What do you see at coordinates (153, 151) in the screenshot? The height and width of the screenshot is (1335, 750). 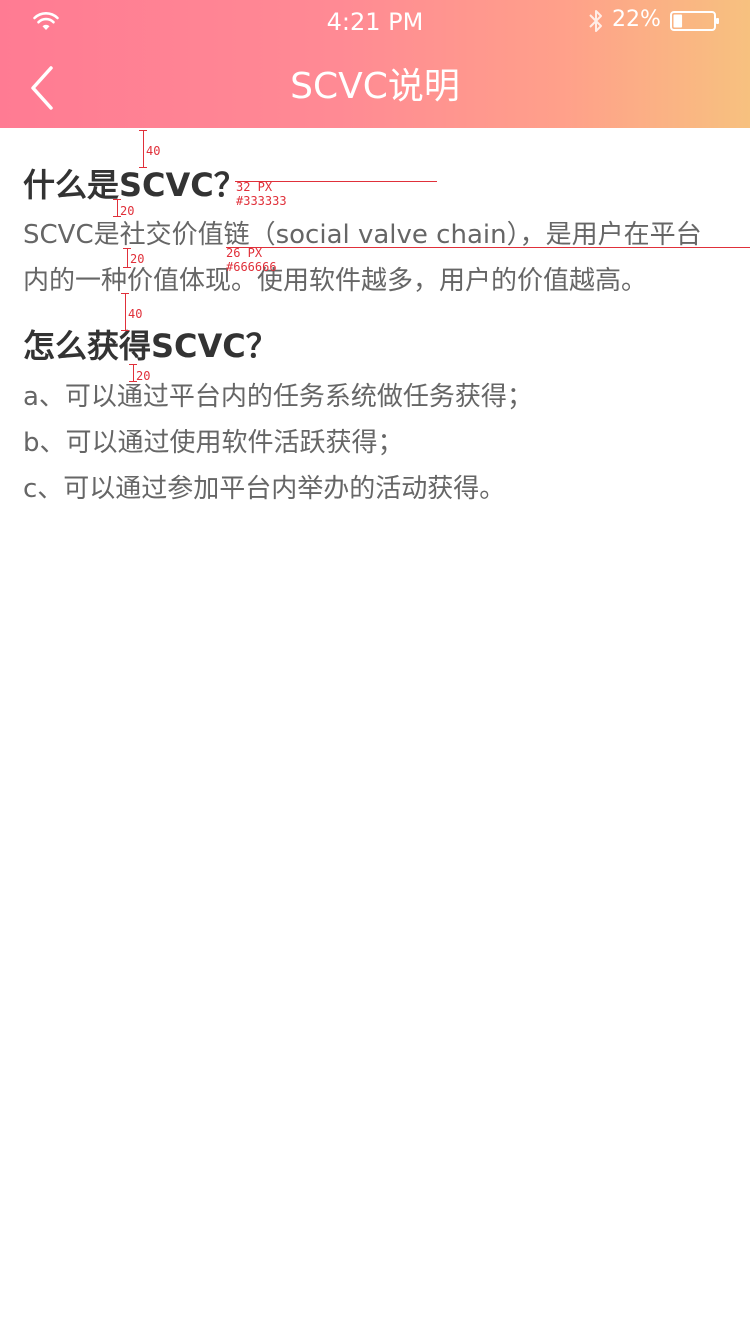 I see `annotation-gap-top: 40` at bounding box center [153, 151].